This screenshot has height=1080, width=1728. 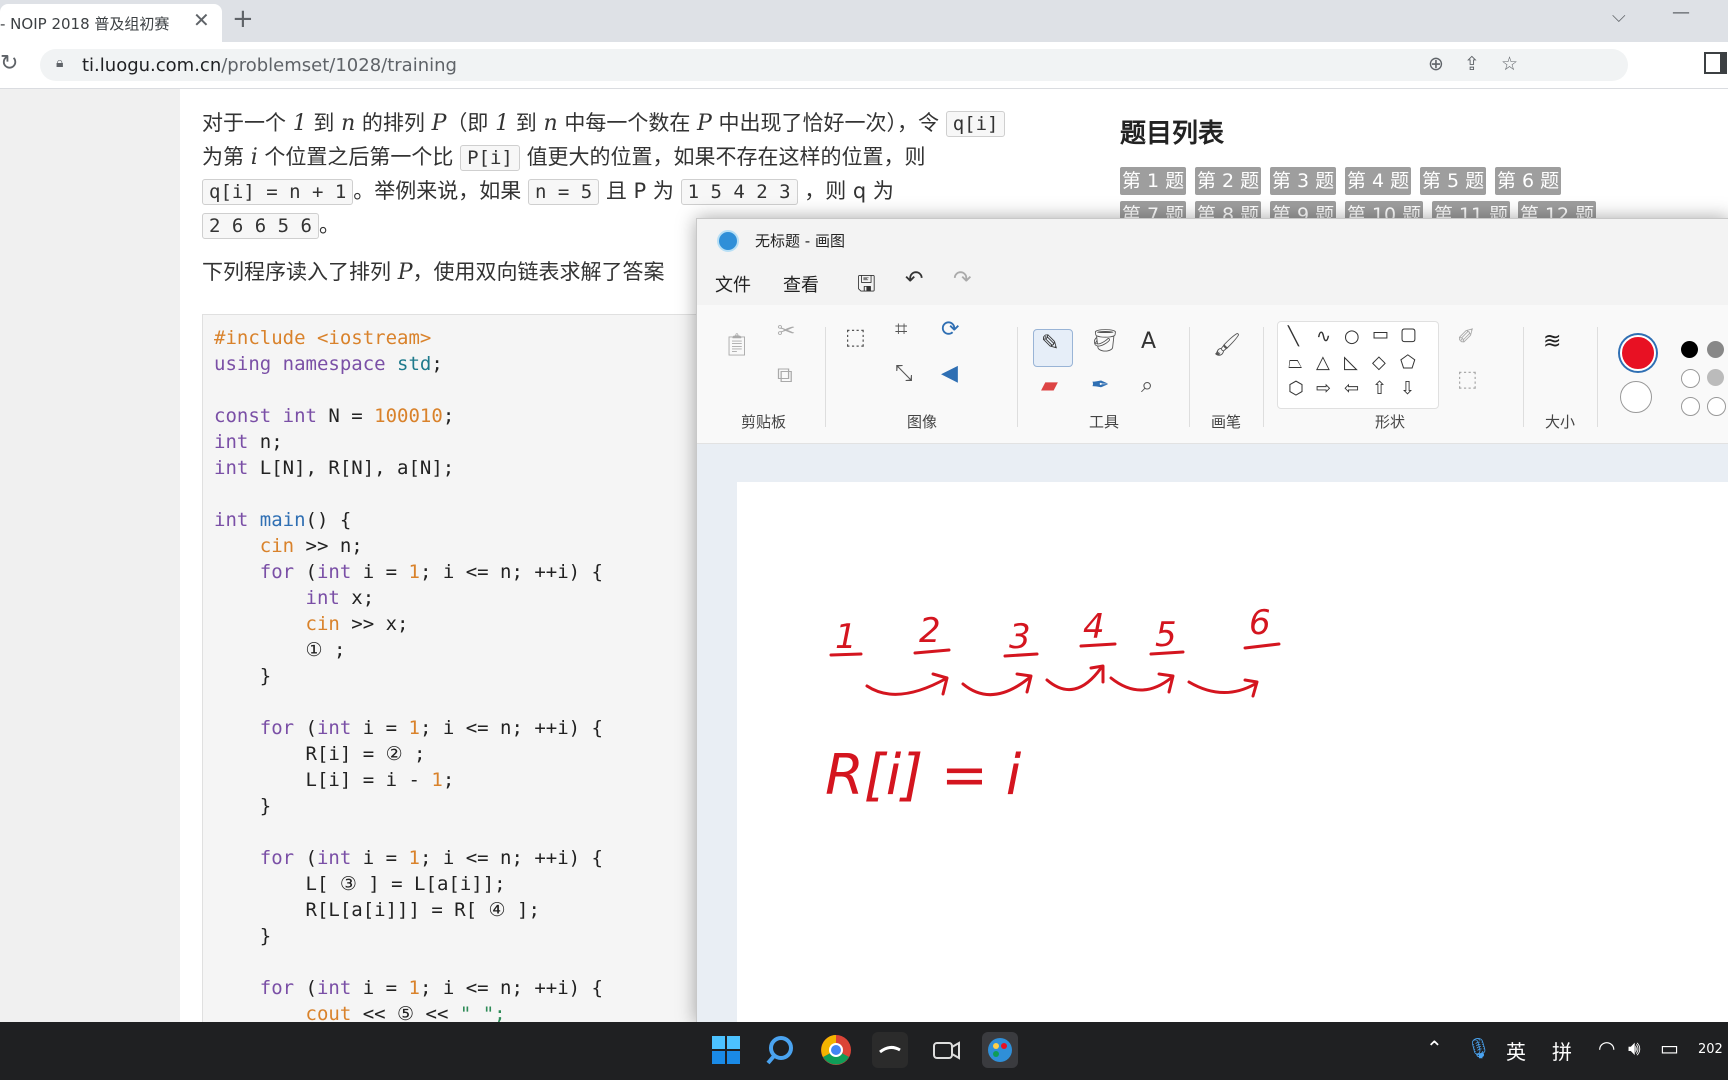 What do you see at coordinates (1408, 362) in the screenshot?
I see `pentagon-shape-icon: ⬠` at bounding box center [1408, 362].